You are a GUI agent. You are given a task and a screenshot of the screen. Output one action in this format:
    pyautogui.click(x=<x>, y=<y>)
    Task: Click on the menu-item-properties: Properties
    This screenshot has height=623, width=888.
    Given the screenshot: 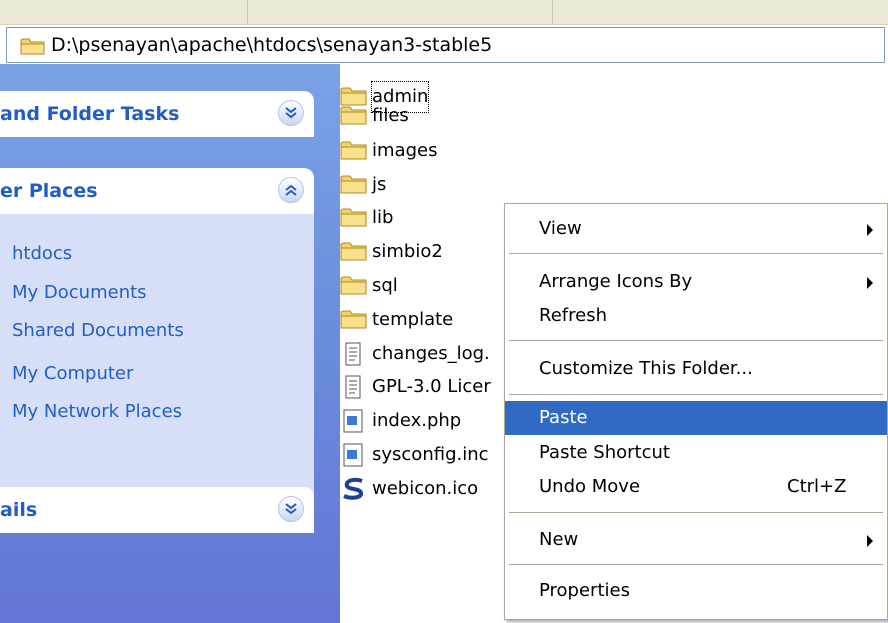 What is the action you would take?
    pyautogui.click(x=696, y=591)
    